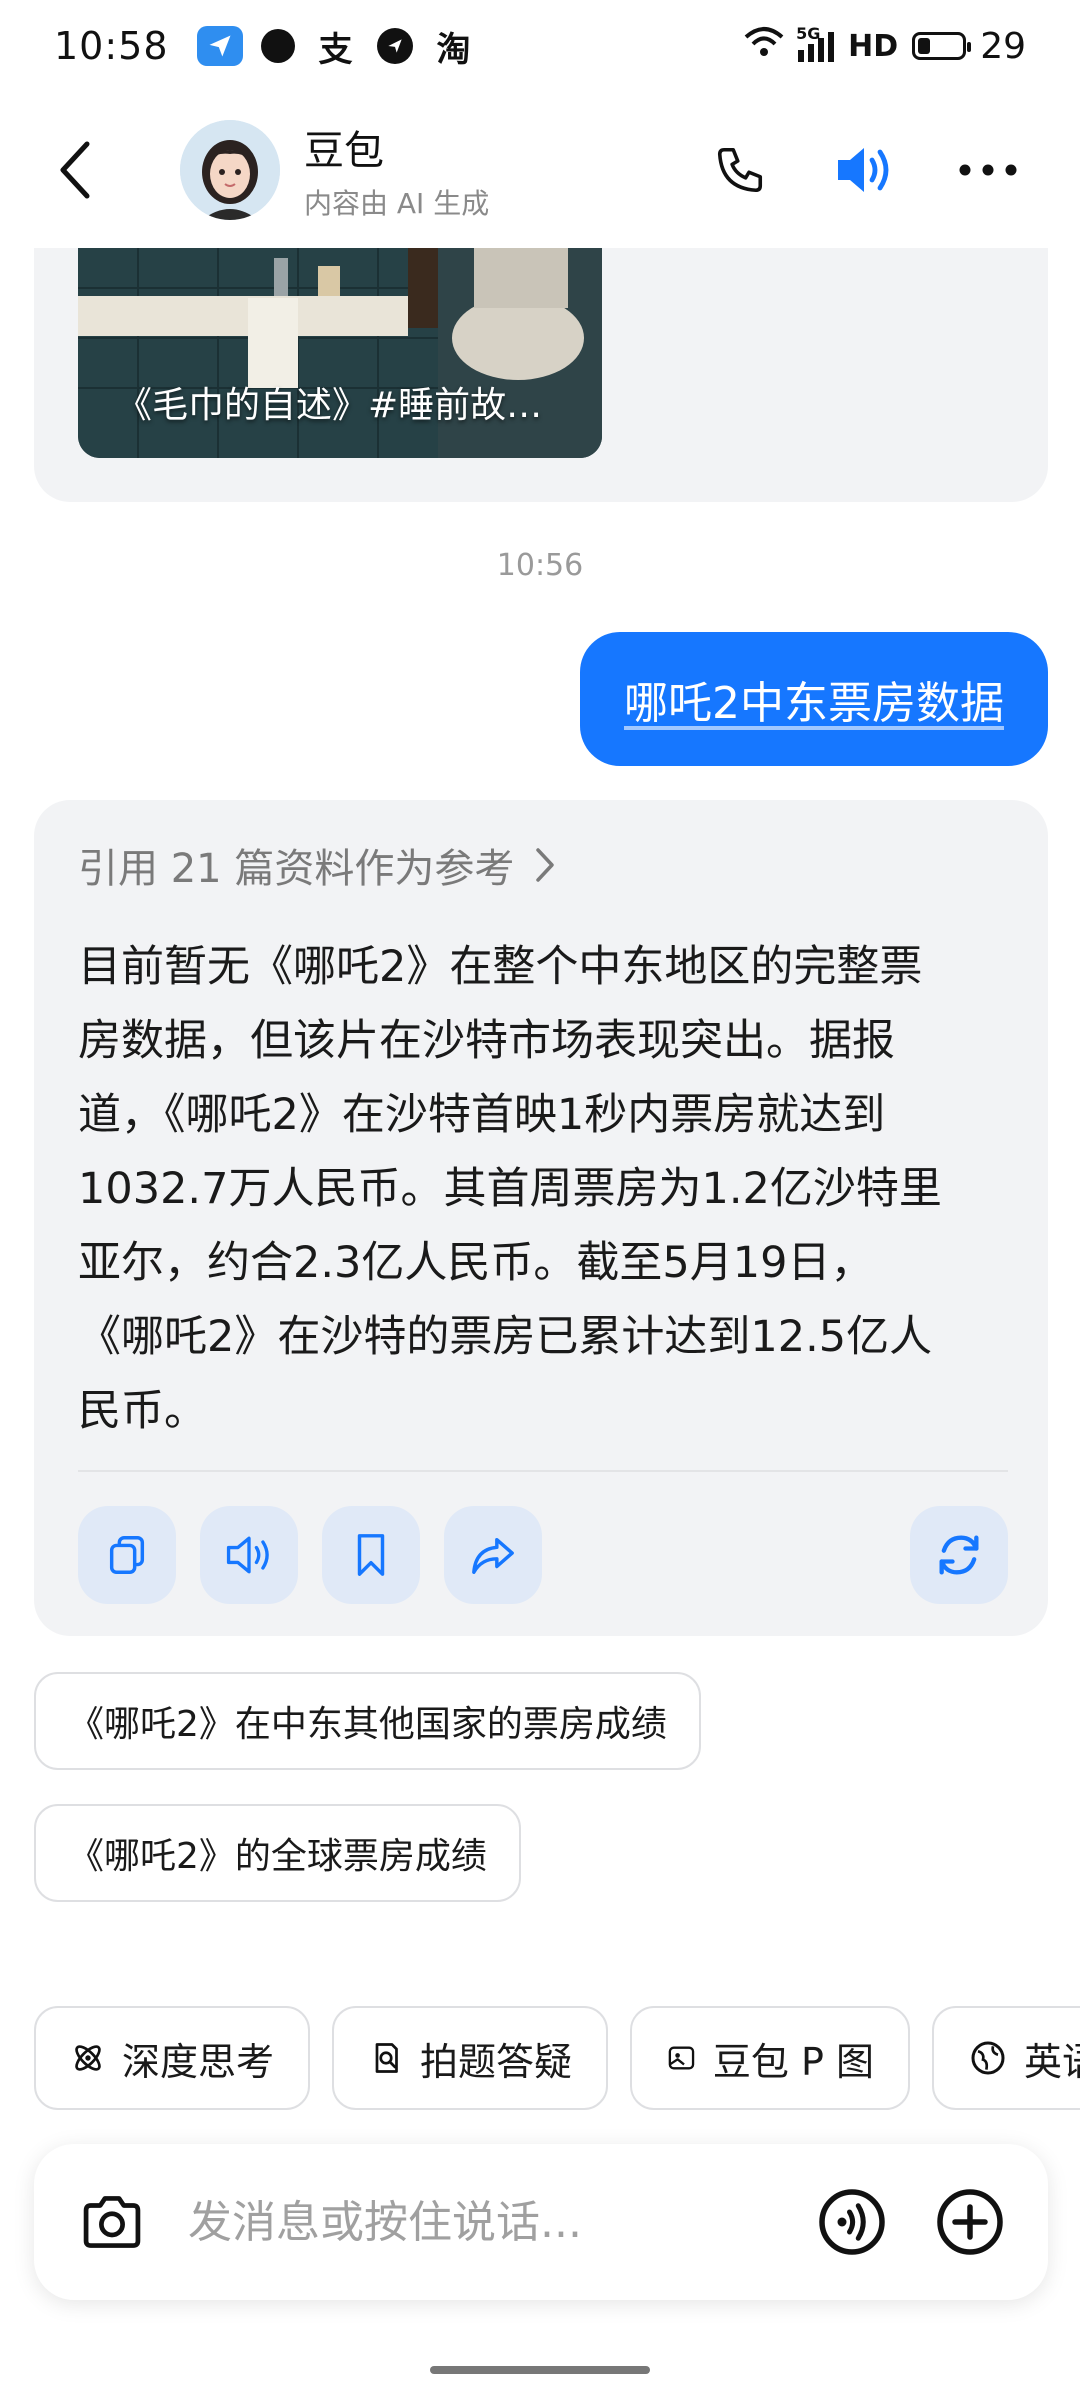  What do you see at coordinates (764, 46) in the screenshot?
I see `wifi-icon` at bounding box center [764, 46].